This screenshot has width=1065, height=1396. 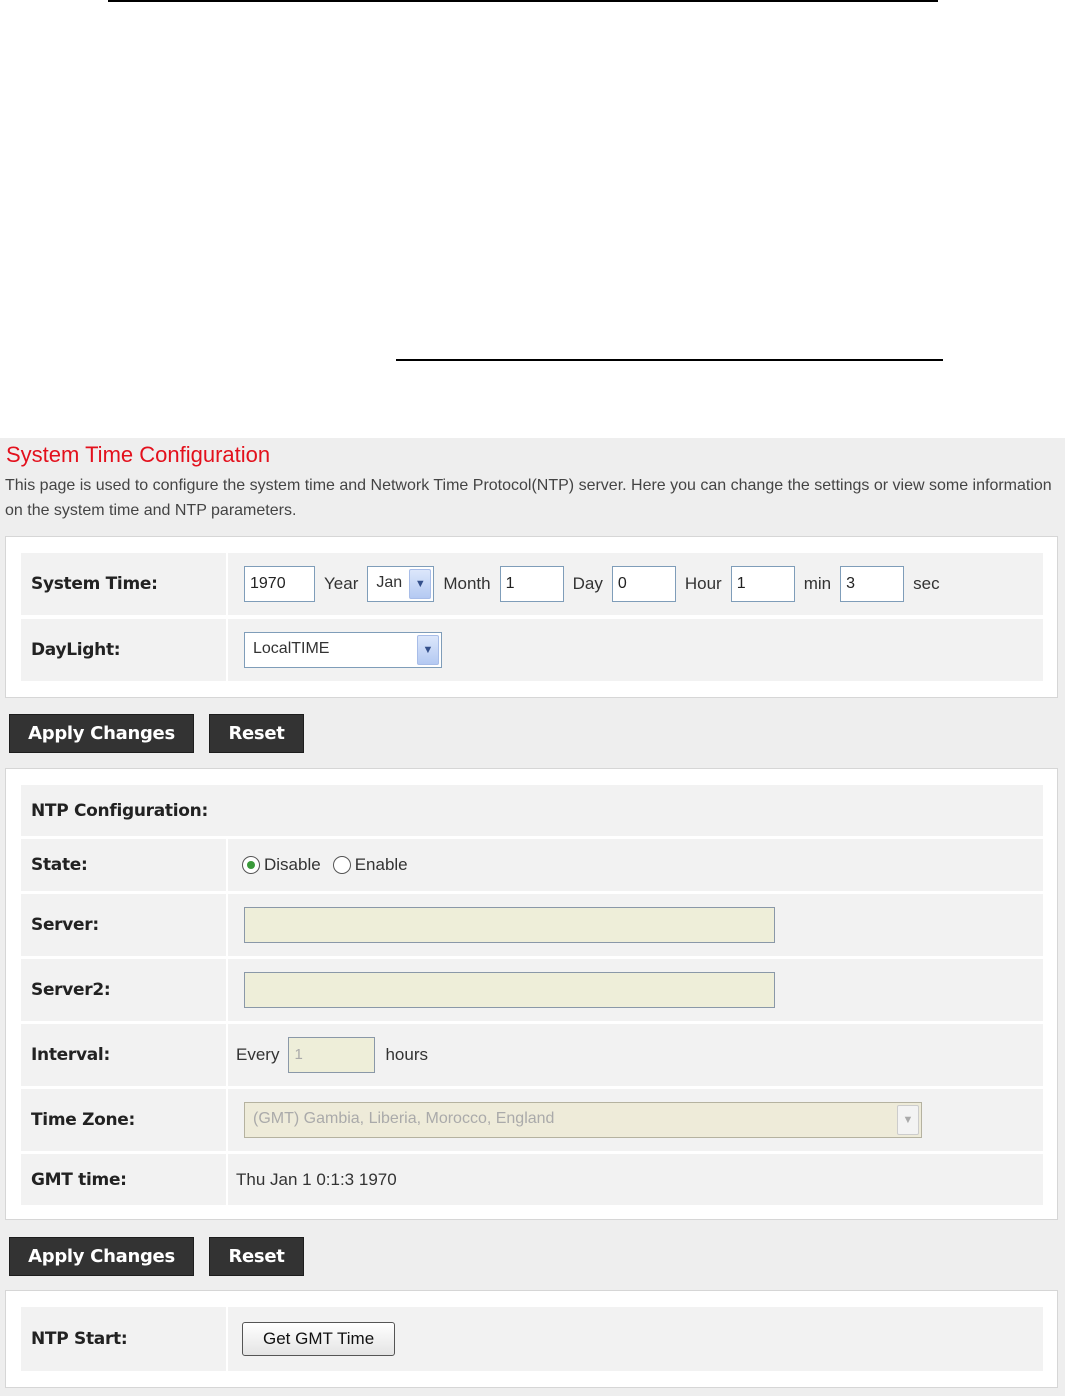 What do you see at coordinates (523, 1) in the screenshot?
I see `top-divider-line` at bounding box center [523, 1].